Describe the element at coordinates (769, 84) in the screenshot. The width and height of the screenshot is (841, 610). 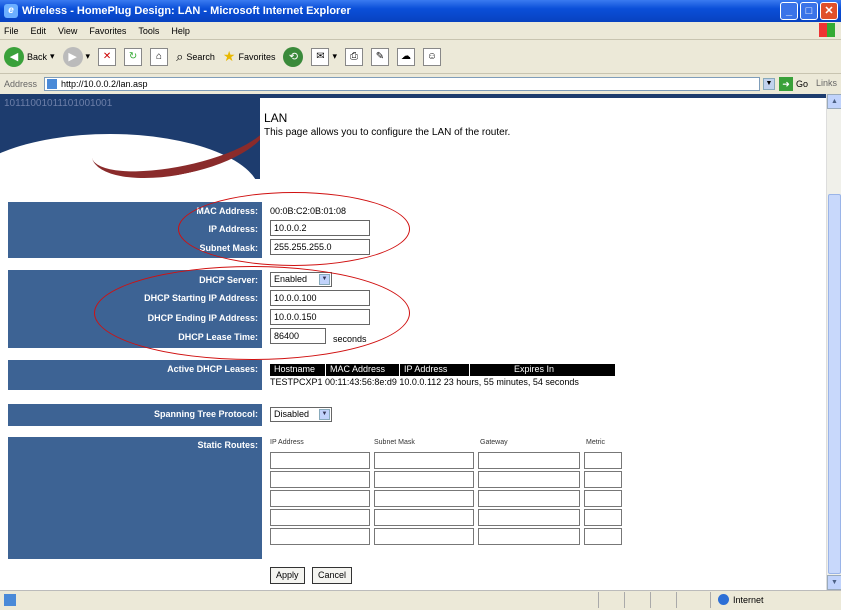
I see `address-dropdown-icon: ▼` at that location.